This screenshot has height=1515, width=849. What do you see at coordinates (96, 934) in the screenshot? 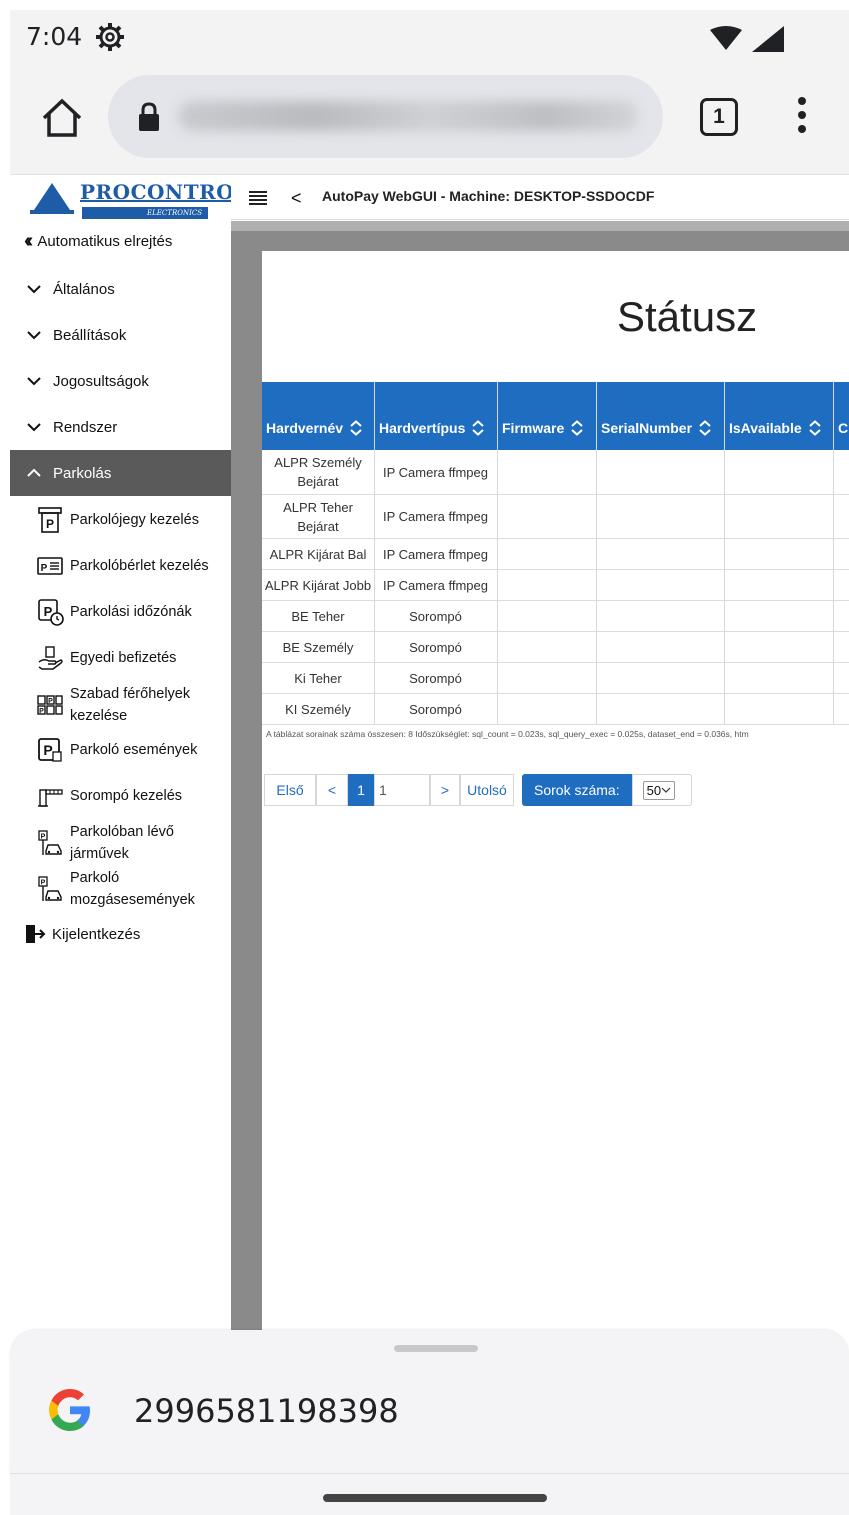
I see `logout-label: Kijelentkezés` at bounding box center [96, 934].